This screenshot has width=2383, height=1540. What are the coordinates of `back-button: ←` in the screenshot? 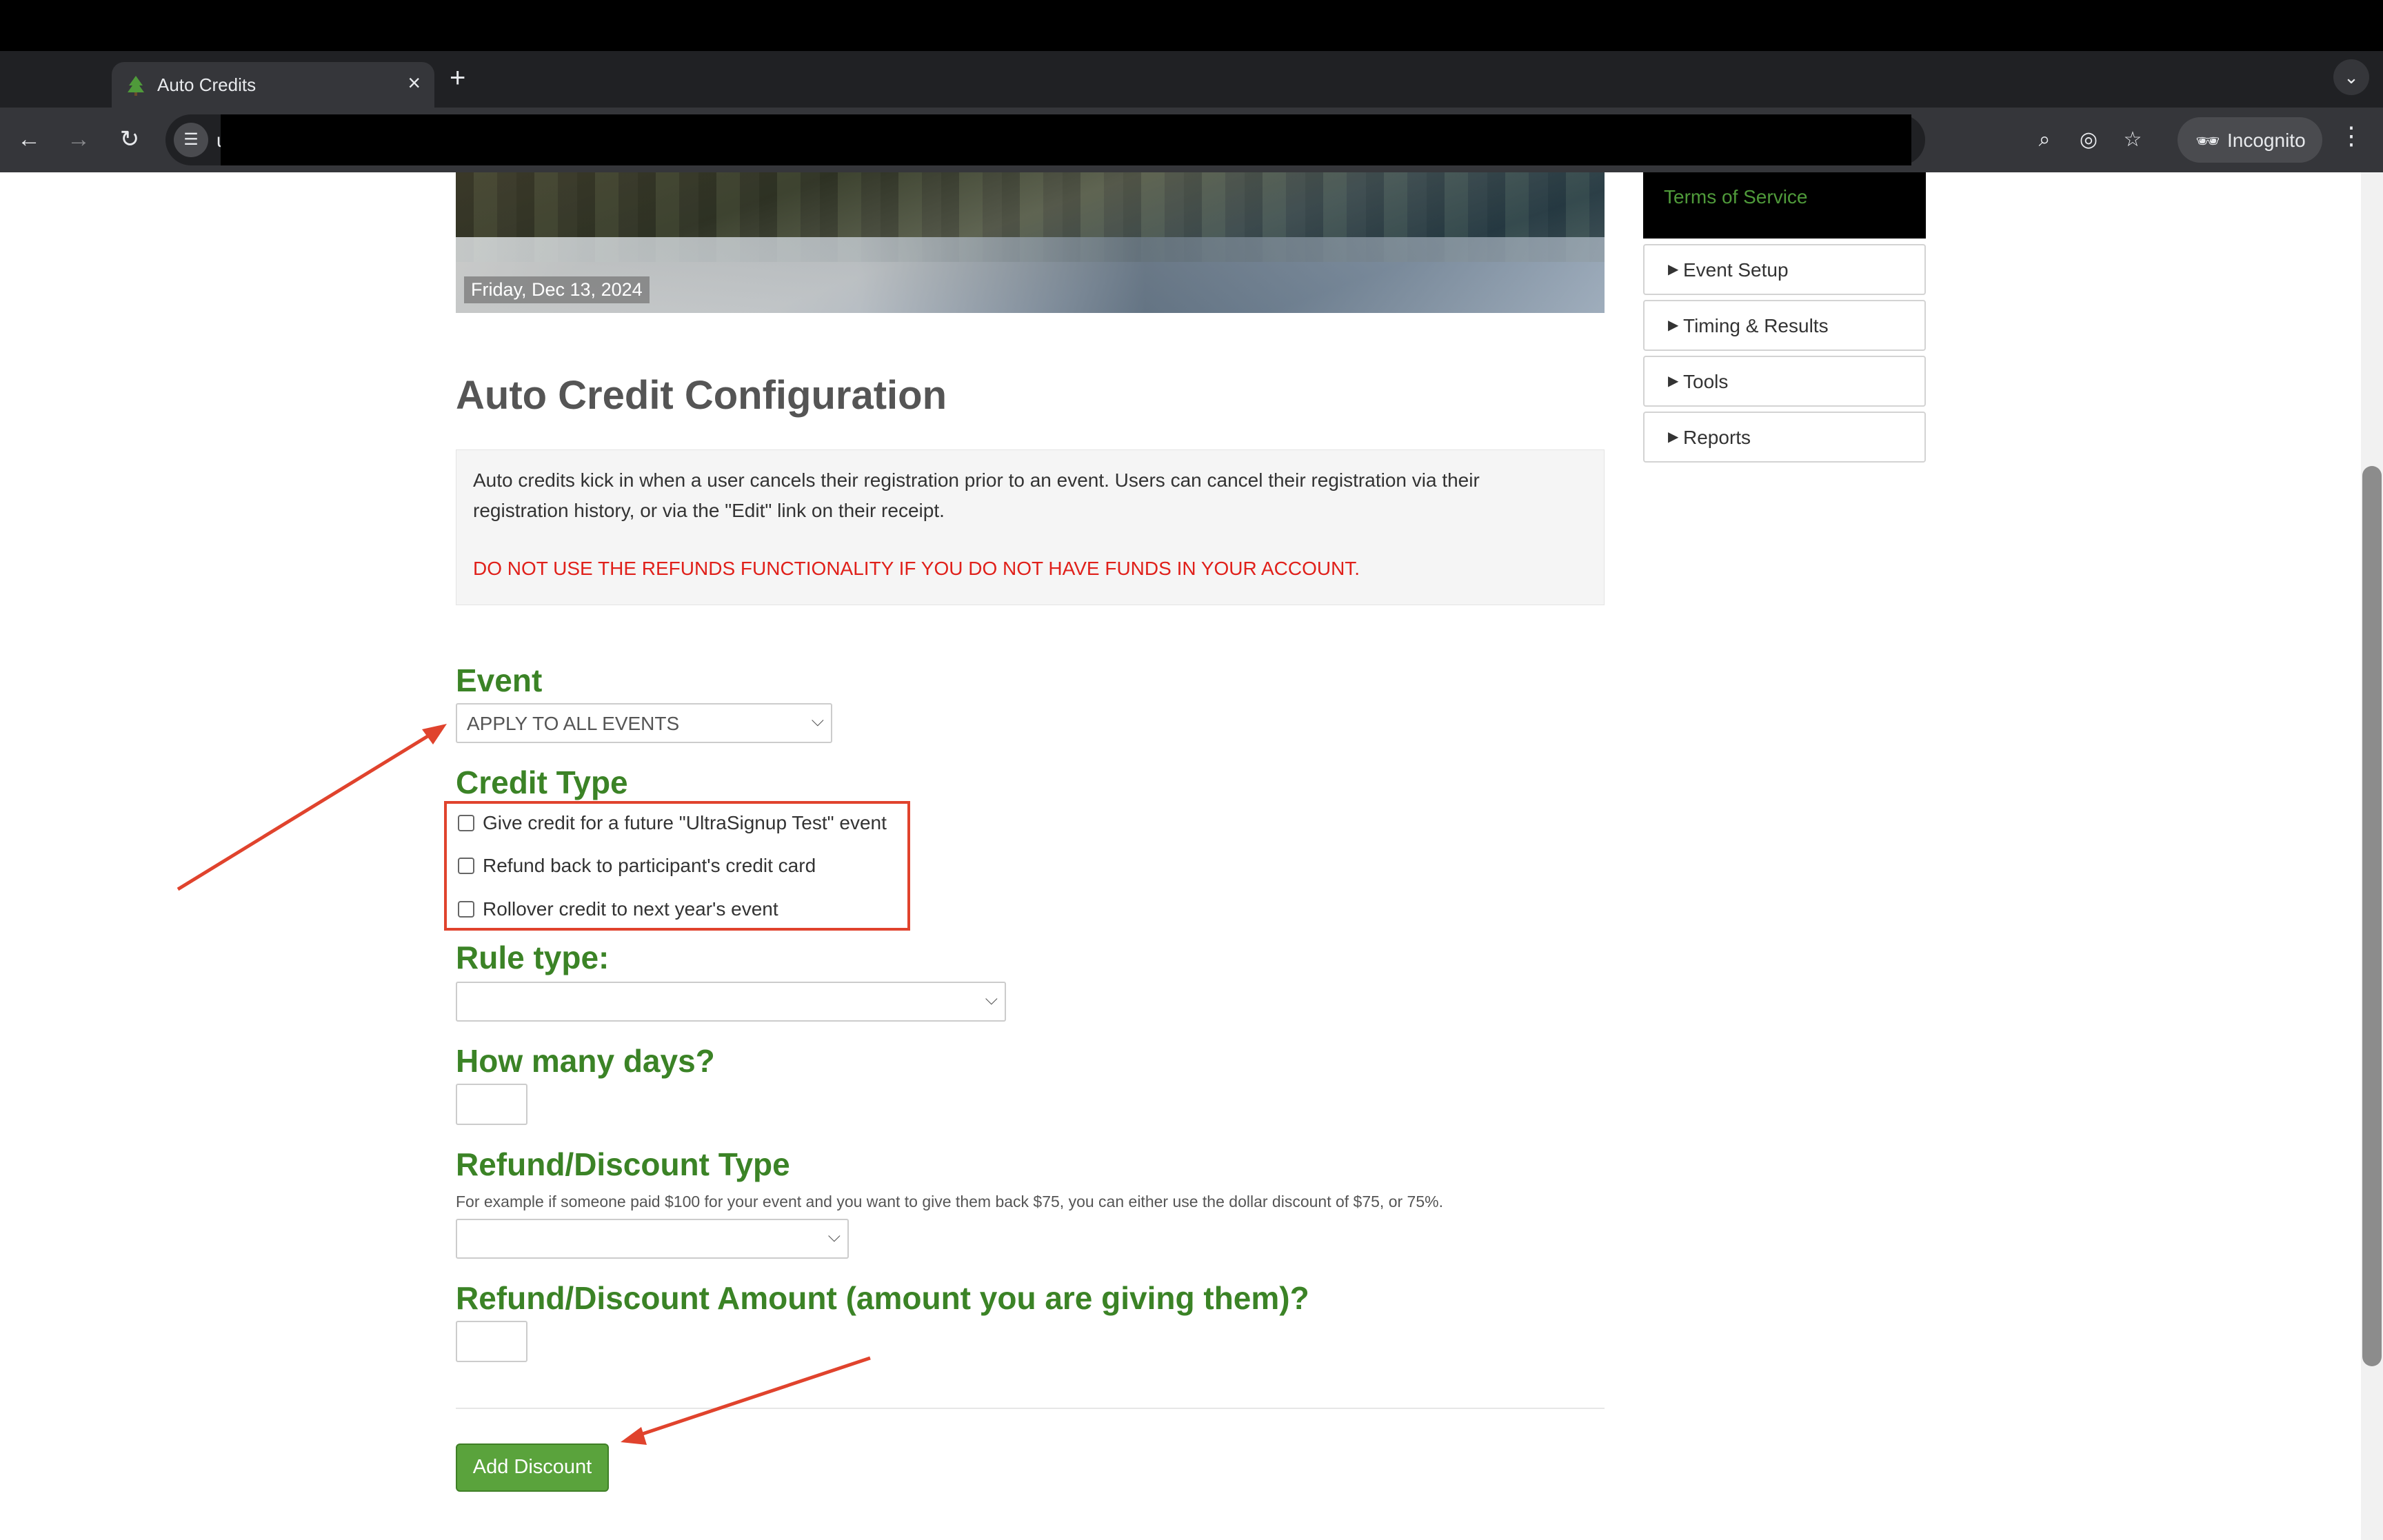 It's located at (29, 139).